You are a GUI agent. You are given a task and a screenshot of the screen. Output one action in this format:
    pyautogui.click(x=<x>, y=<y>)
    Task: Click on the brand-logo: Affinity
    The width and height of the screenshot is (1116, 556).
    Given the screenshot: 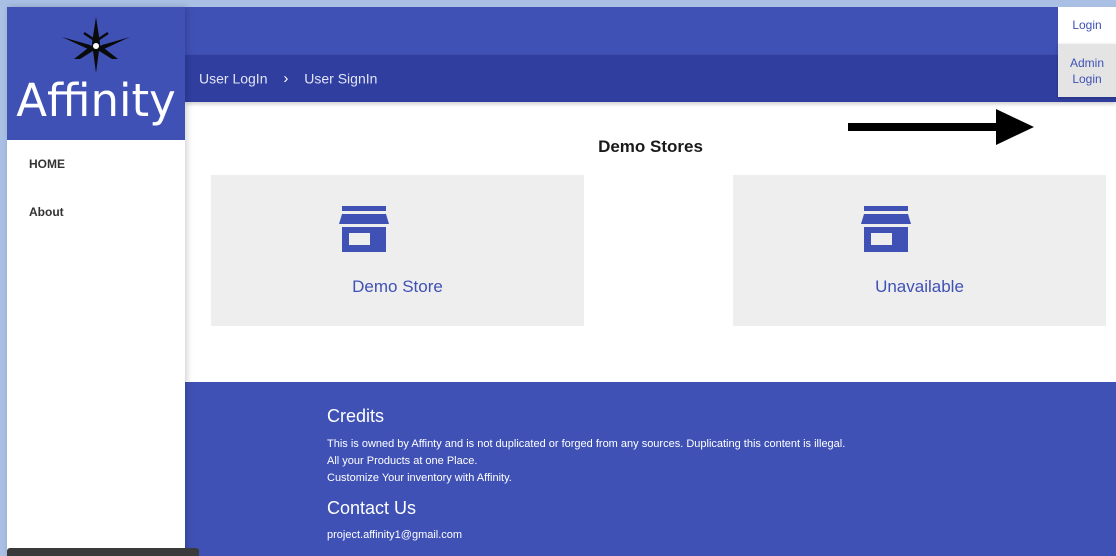 What is the action you would take?
    pyautogui.click(x=96, y=73)
    